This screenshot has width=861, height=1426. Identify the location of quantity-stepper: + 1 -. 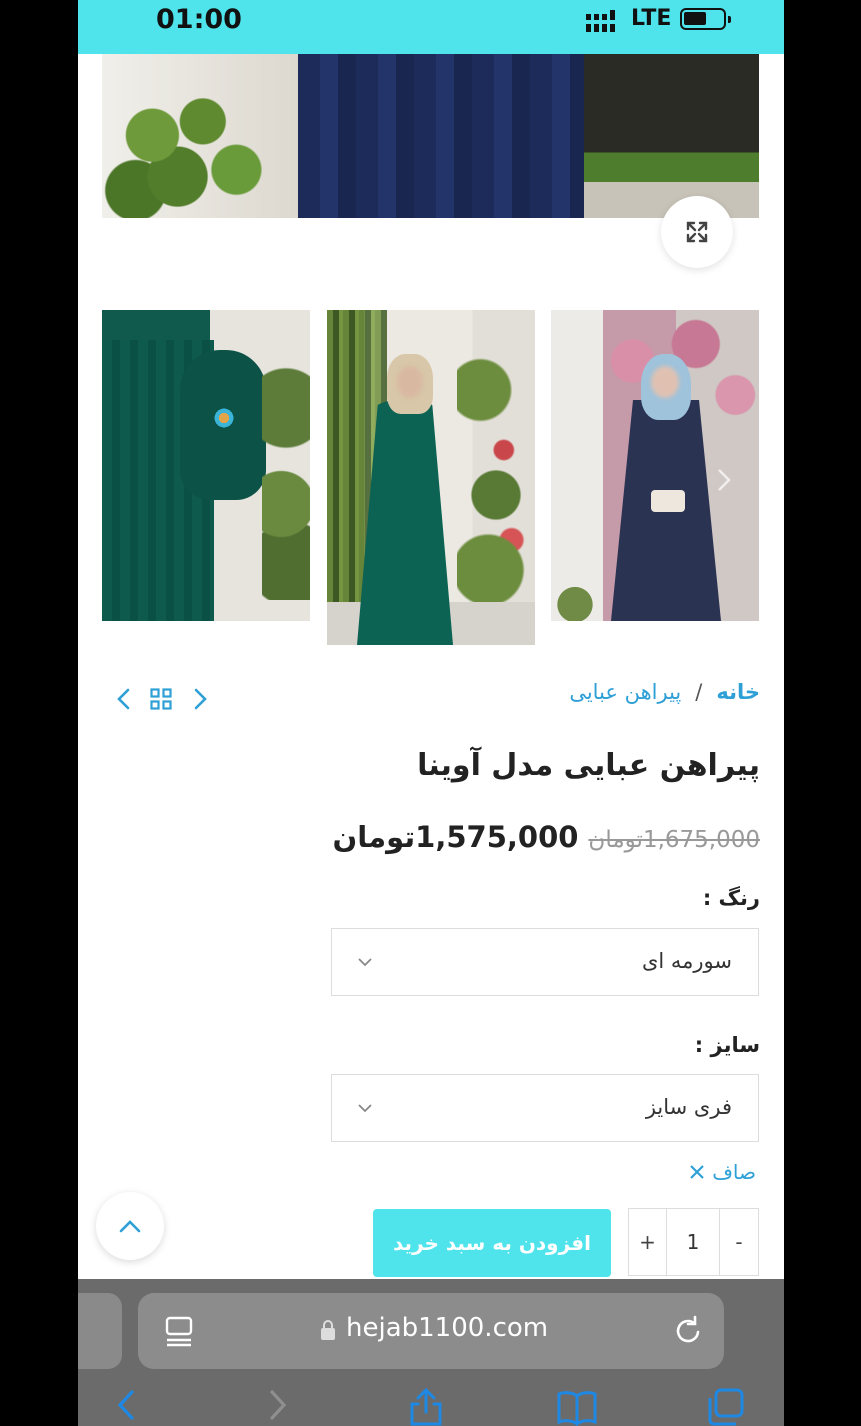
(693, 1242).